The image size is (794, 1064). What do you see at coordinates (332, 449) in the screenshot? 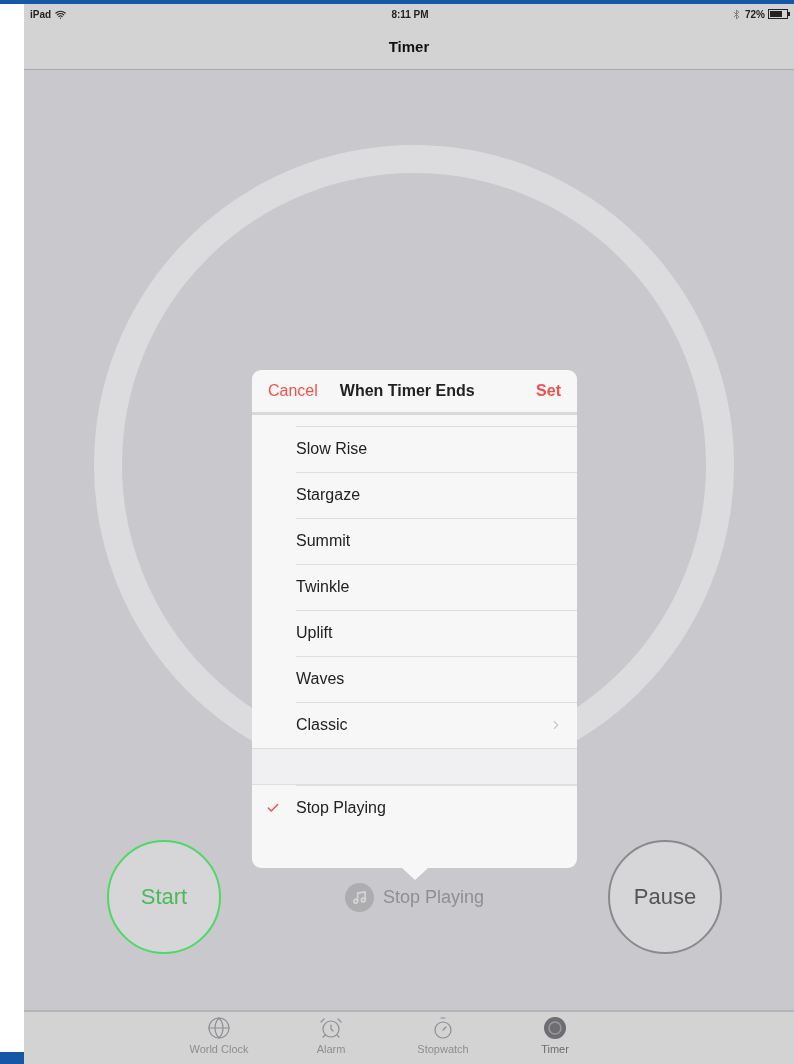
I see `sound-label: Slow Rise` at bounding box center [332, 449].